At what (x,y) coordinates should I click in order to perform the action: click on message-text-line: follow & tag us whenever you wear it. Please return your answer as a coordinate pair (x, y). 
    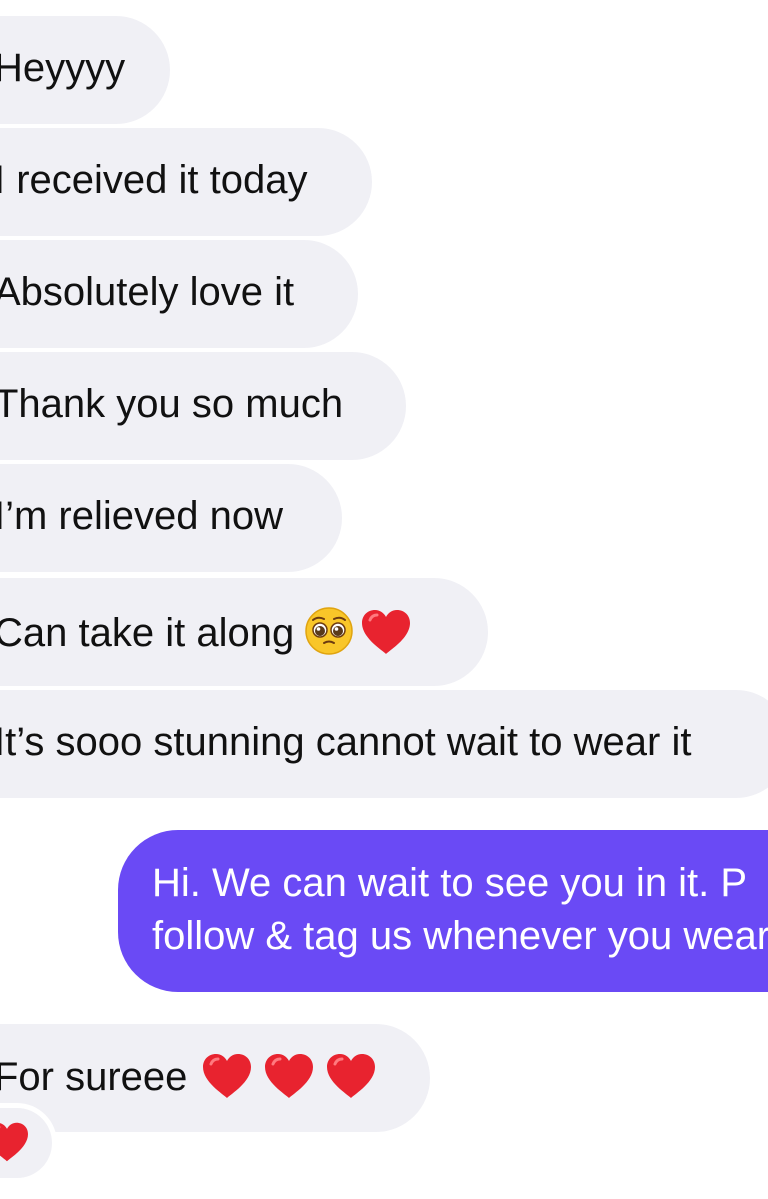
    Looking at the image, I should click on (460, 936).